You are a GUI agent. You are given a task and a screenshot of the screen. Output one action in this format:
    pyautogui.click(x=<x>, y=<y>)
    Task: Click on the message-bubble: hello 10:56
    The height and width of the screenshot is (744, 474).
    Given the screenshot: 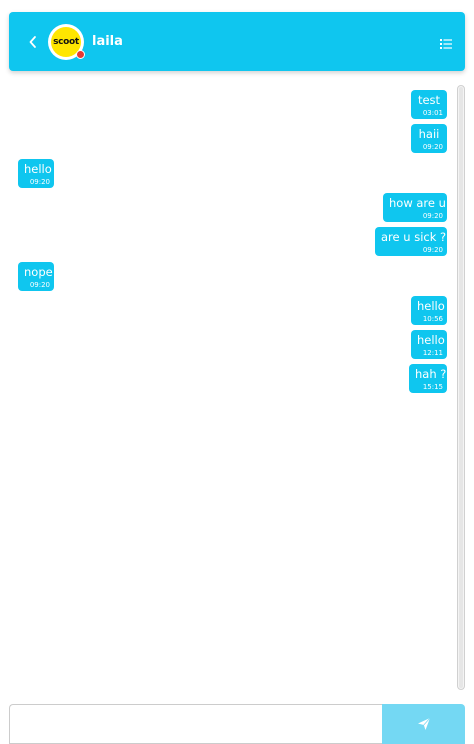 What is the action you would take?
    pyautogui.click(x=429, y=310)
    